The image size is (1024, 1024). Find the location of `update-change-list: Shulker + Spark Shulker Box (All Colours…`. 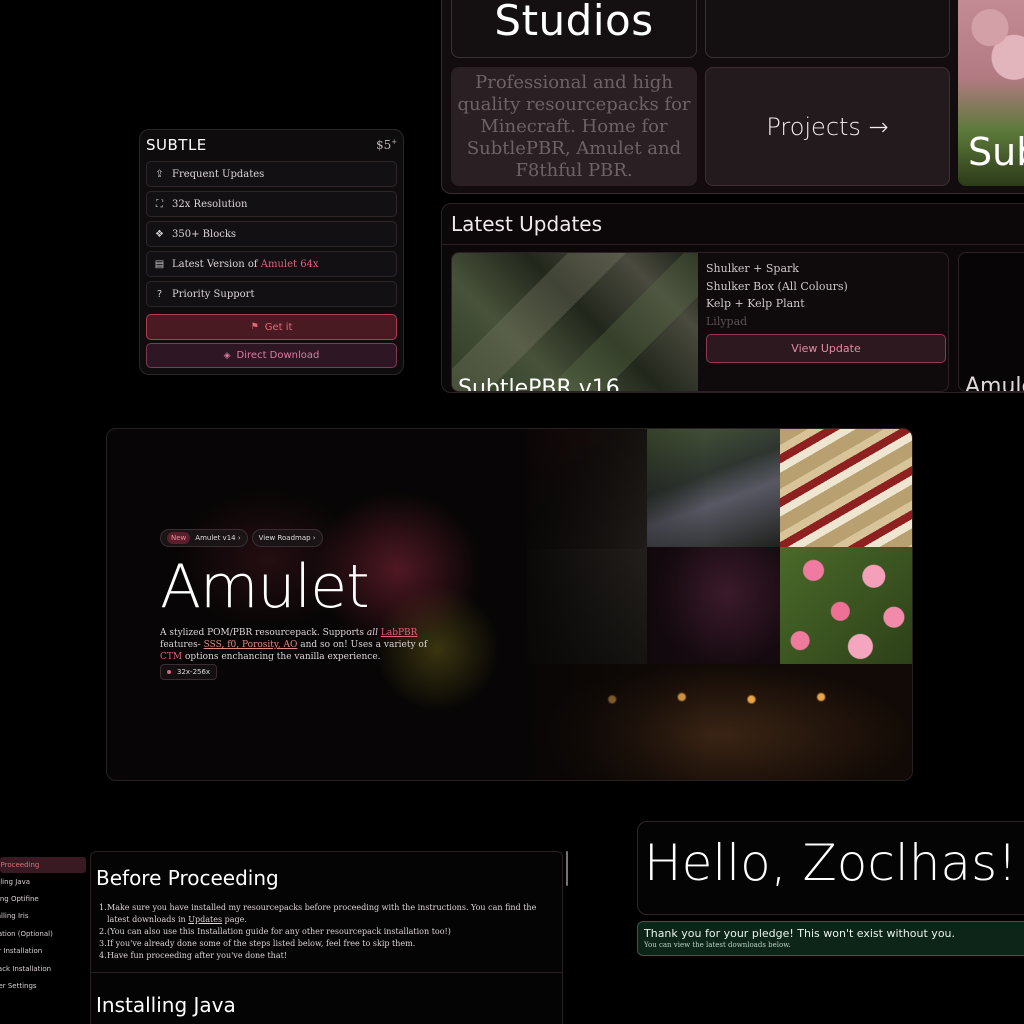

update-change-list: Shulker + Spark Shulker Box (All Colours… is located at coordinates (777, 295).